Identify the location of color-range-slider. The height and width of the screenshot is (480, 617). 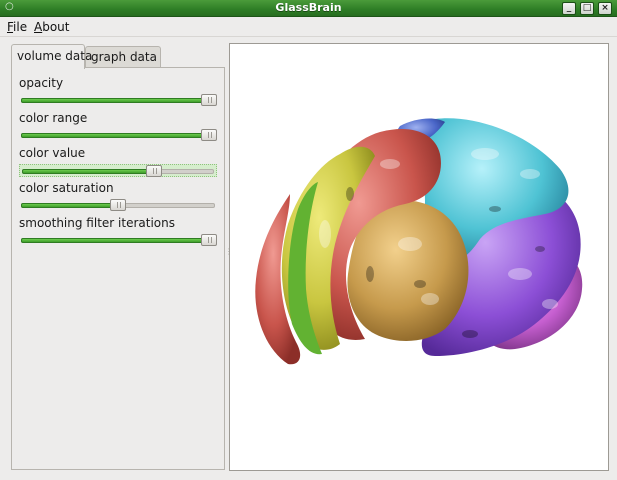
(118, 135).